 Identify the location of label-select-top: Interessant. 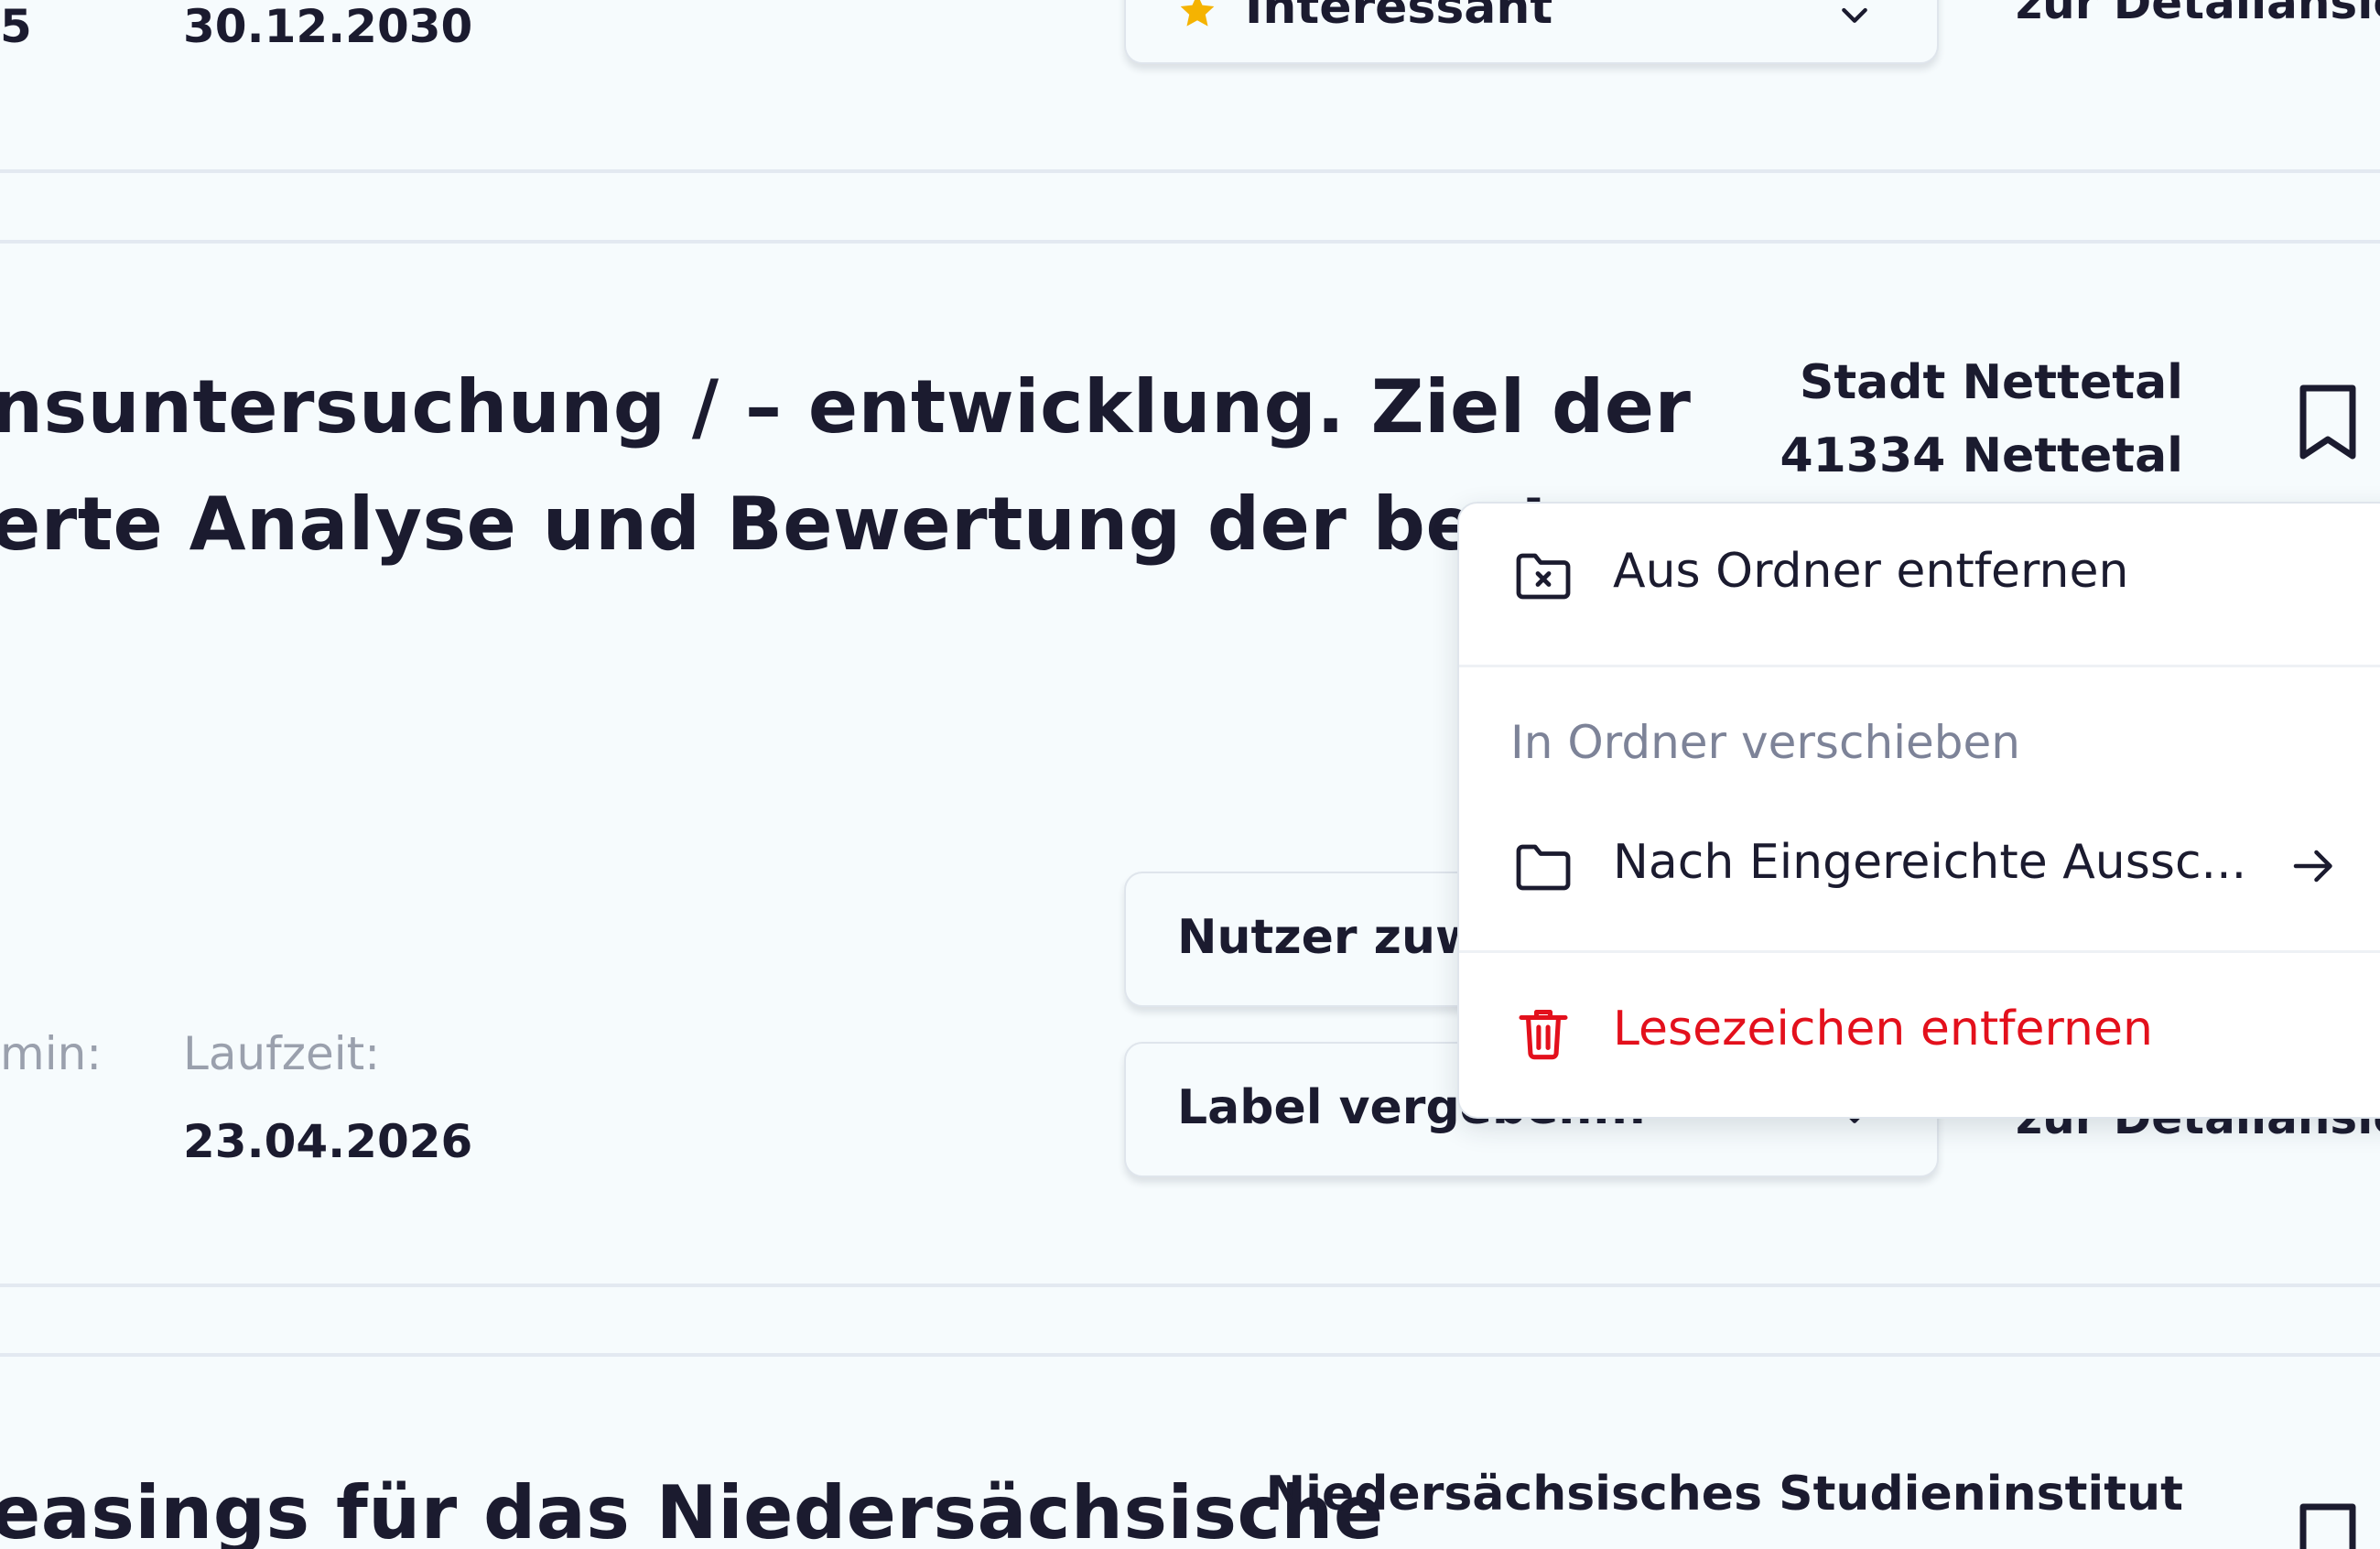
(1531, 32).